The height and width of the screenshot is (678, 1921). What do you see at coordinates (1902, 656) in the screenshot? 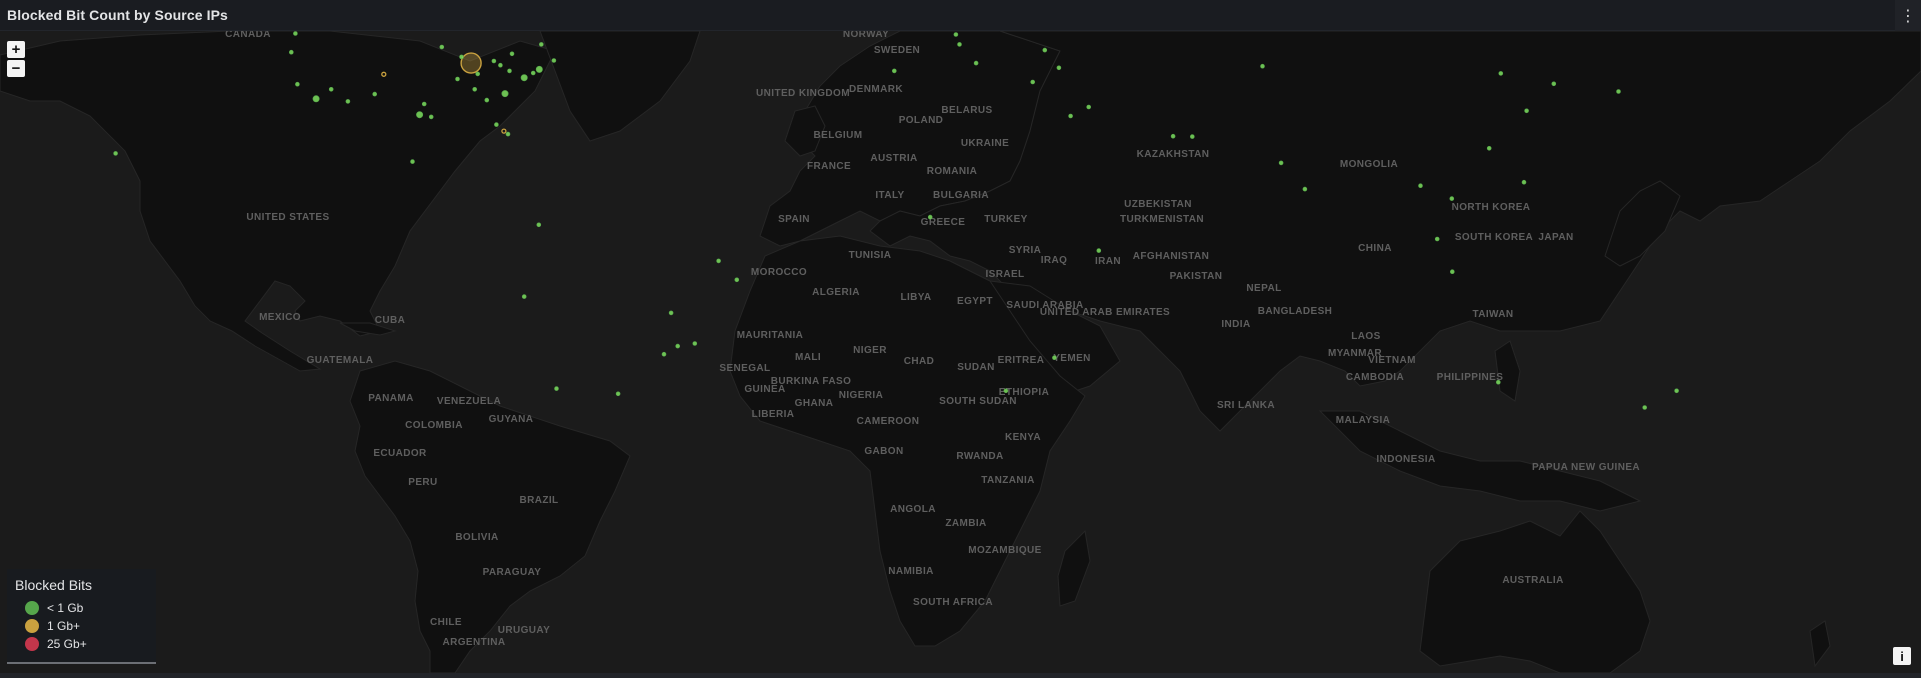
I see `info-button: i` at bounding box center [1902, 656].